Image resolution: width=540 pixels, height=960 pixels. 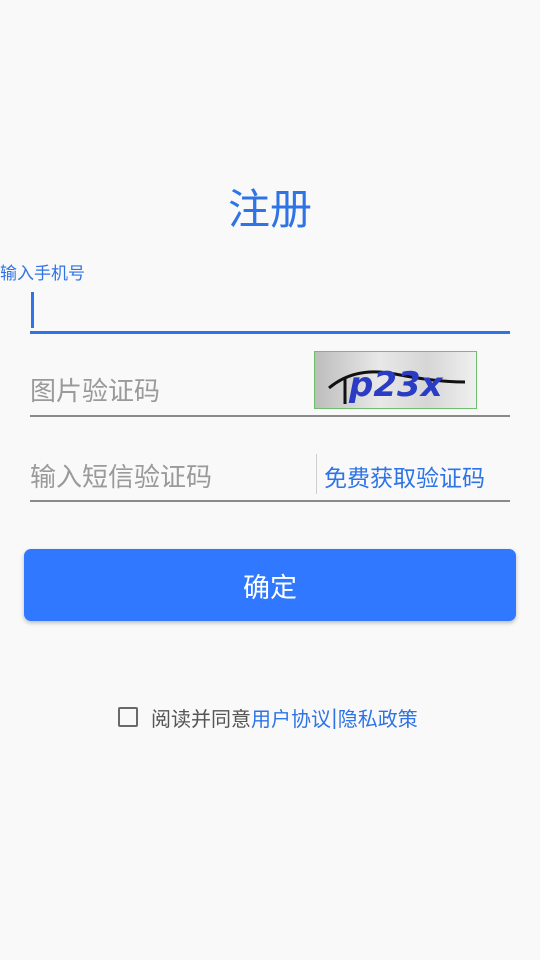 I want to click on user-agreement-link: 用户协议, so click(x=291, y=717).